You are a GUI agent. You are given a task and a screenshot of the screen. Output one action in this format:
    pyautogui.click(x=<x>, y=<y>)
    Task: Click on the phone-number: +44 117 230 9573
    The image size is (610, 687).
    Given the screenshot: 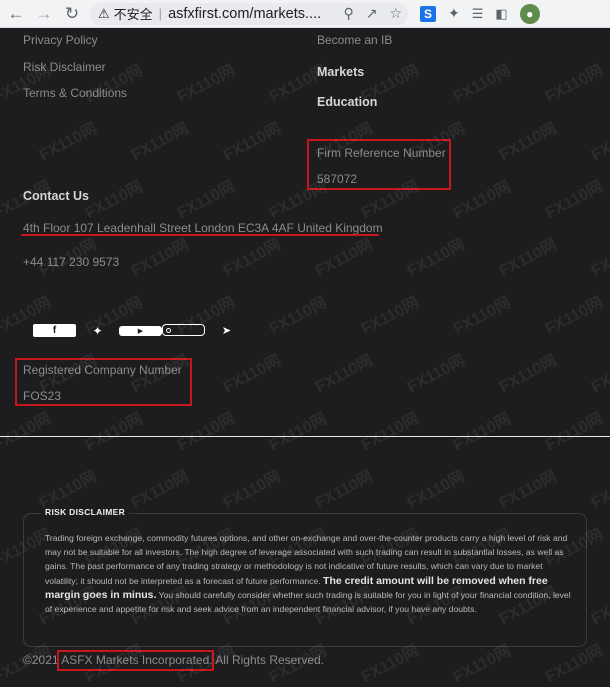 What is the action you would take?
    pyautogui.click(x=71, y=262)
    